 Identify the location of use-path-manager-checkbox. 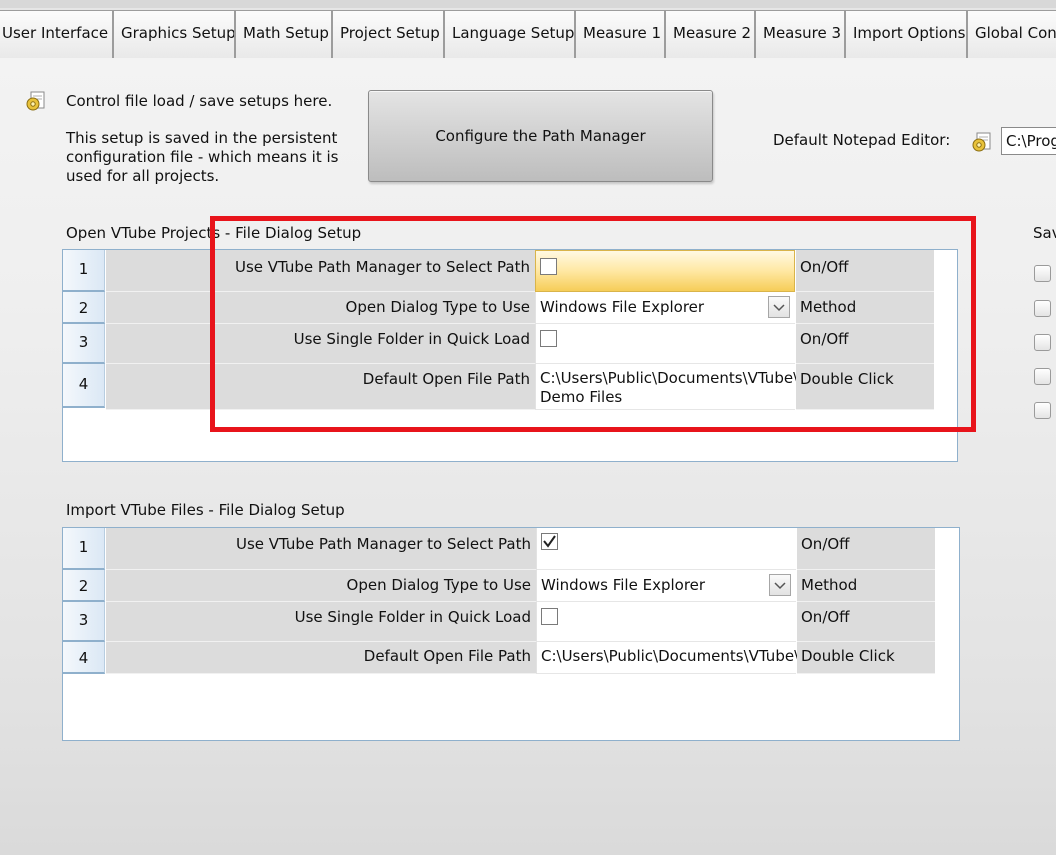
(549, 541).